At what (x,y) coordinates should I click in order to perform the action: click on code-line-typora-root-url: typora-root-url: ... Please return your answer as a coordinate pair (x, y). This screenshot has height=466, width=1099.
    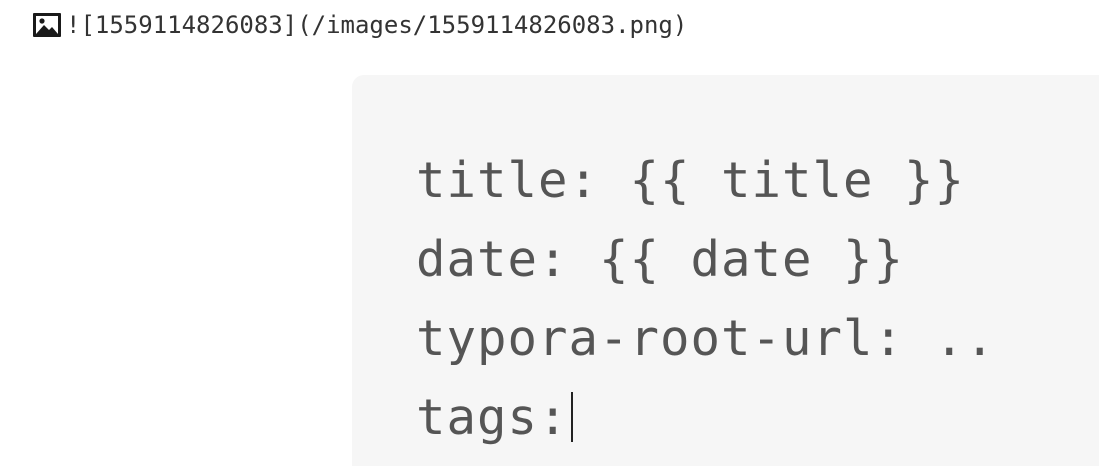
    Looking at the image, I should click on (706, 338).